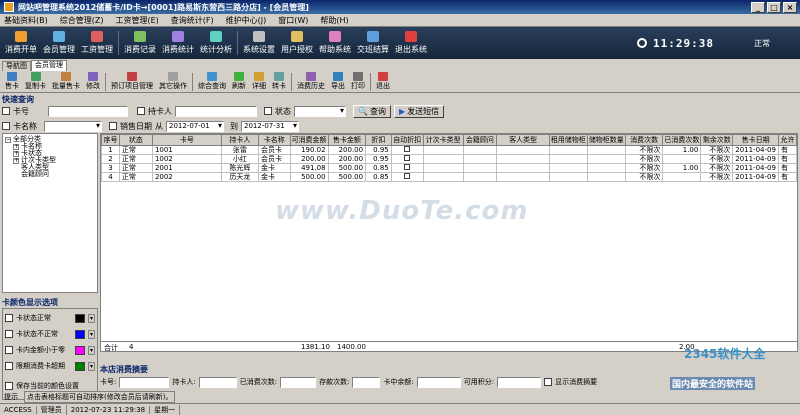 This screenshot has width=800, height=415. I want to click on column-header: 持卡人, so click(239, 140).